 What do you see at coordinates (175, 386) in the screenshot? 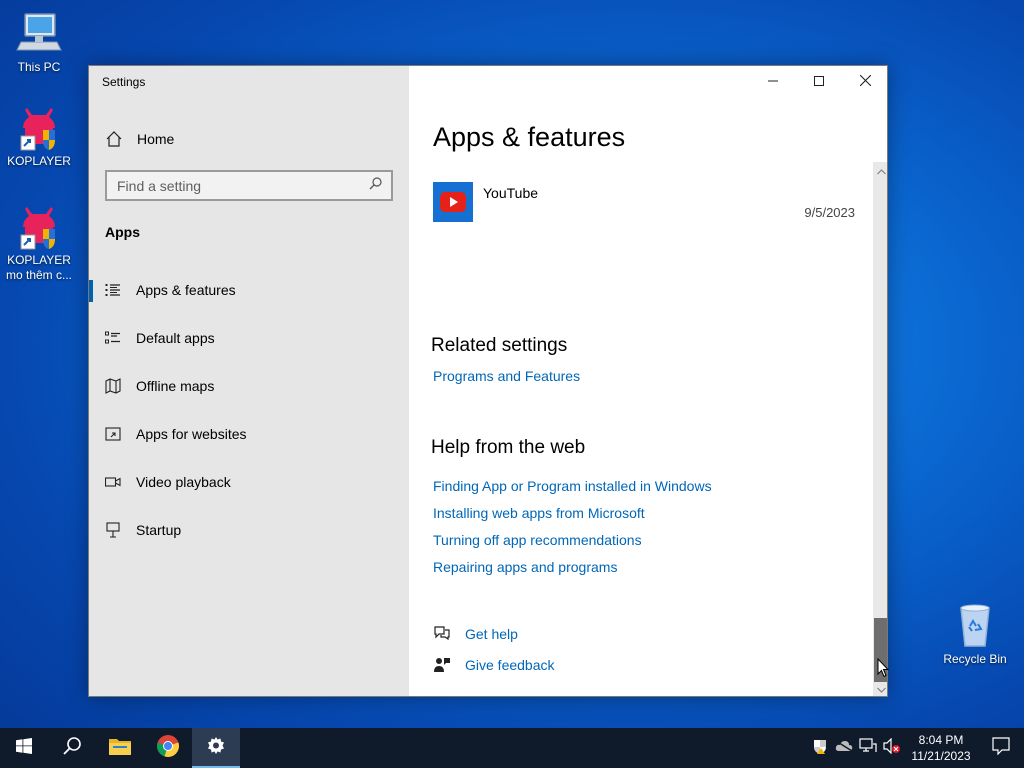
I see `sidebar-item-label: Offline maps` at bounding box center [175, 386].